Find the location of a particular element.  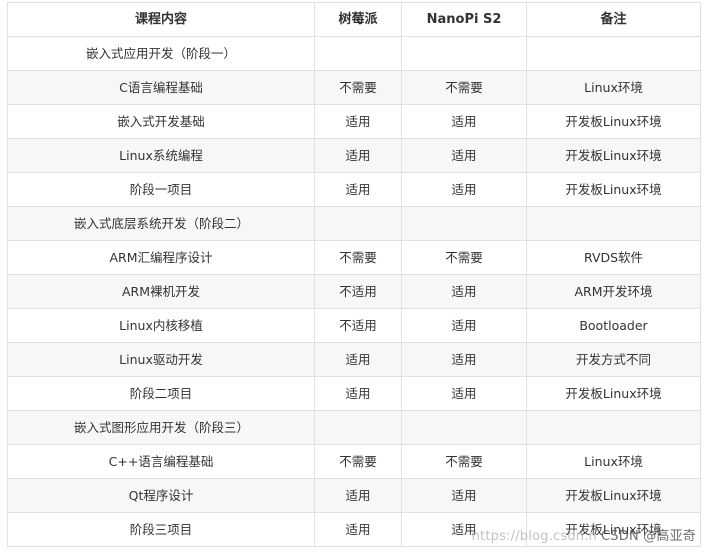

course-cell: 阶段二项目 is located at coordinates (161, 393).